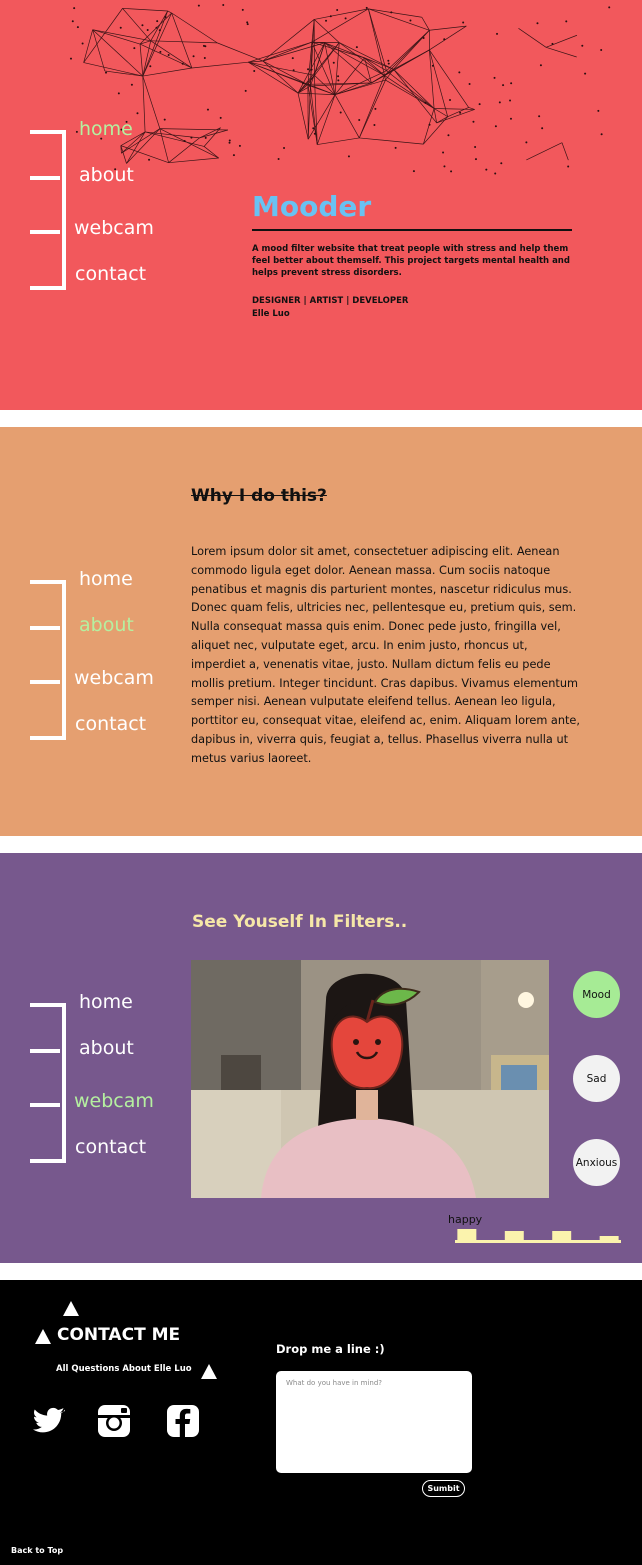  Describe the element at coordinates (259, 496) in the screenshot. I see `about-heading: Why I do this?` at that location.